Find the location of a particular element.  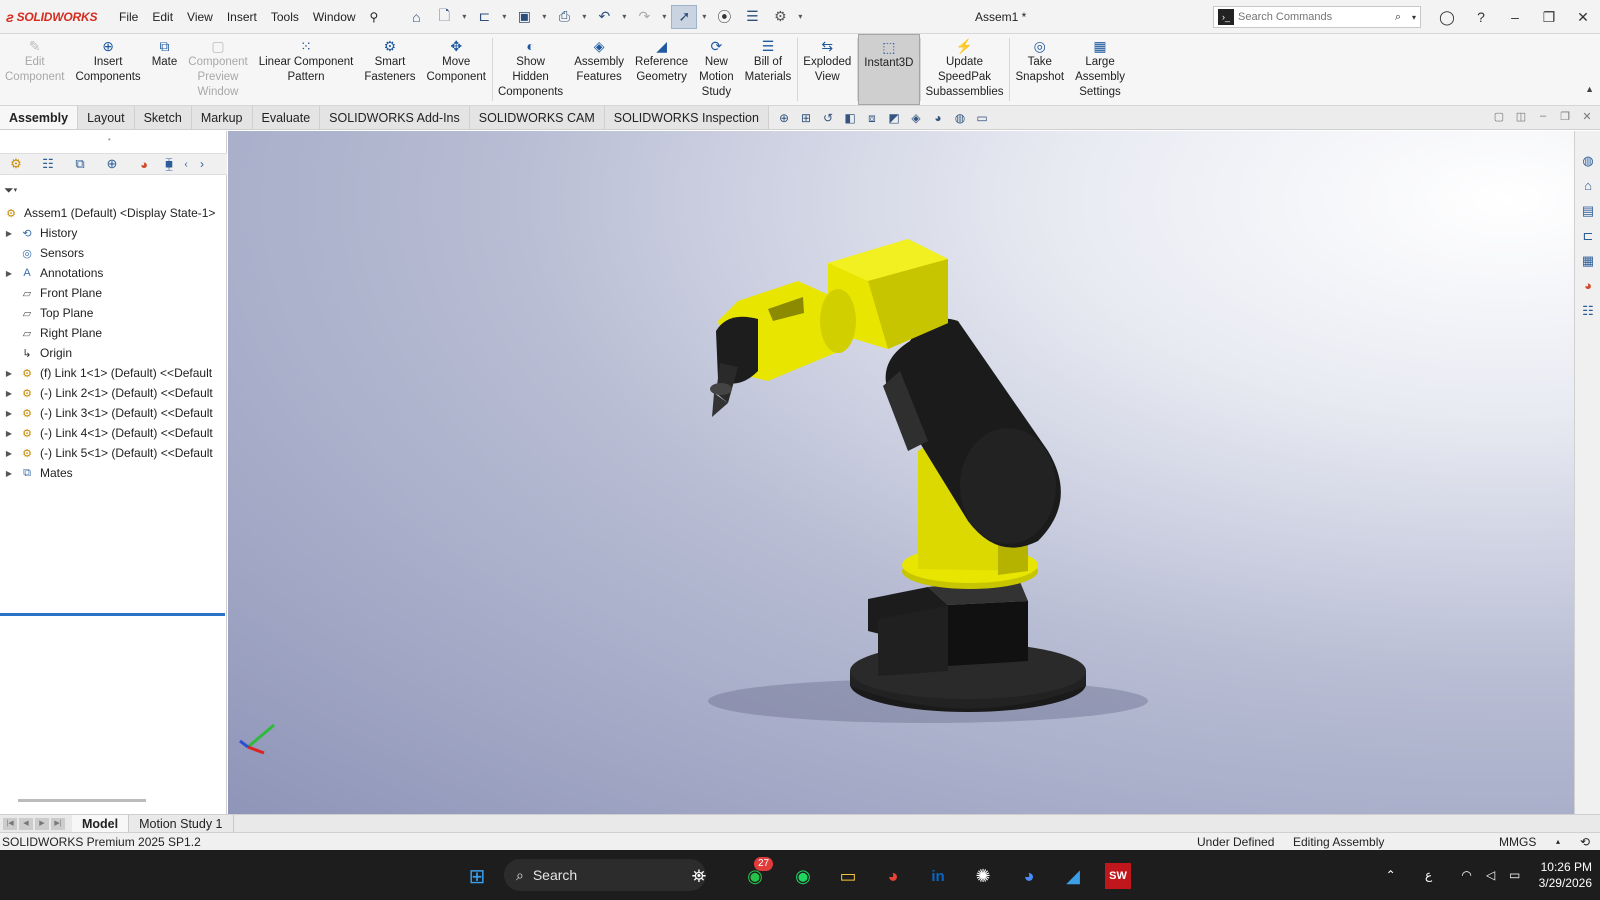

save-icon: ▣ is located at coordinates (524, 17).